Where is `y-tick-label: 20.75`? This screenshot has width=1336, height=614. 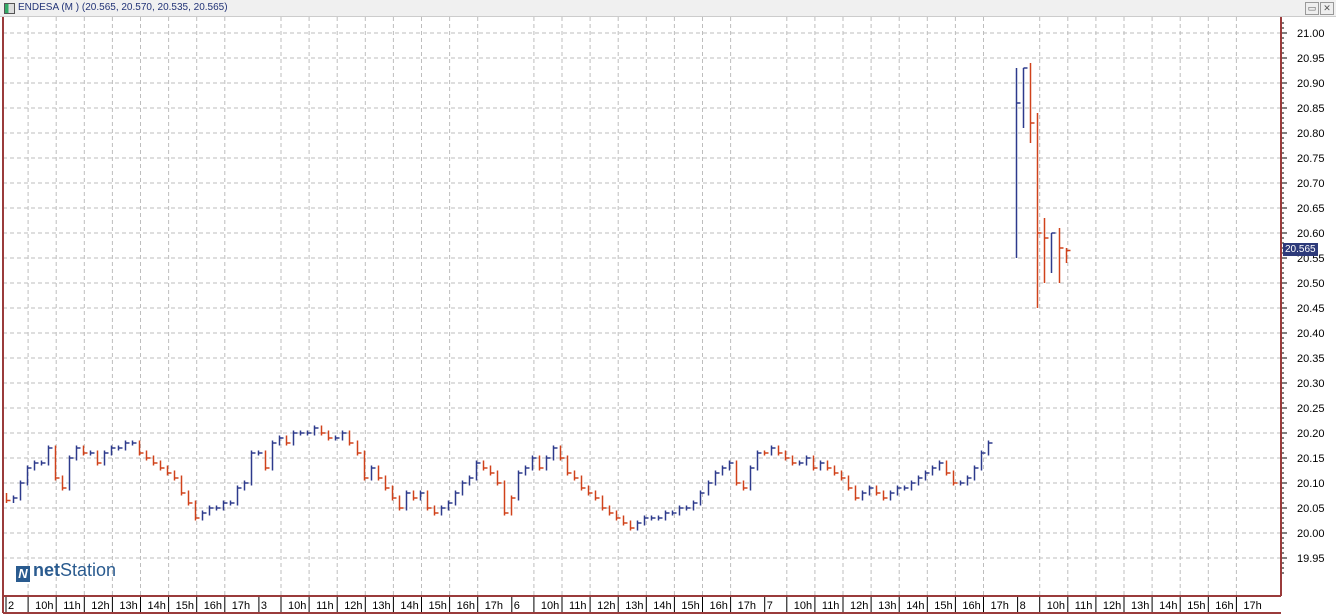
y-tick-label: 20.75 is located at coordinates (1311, 159).